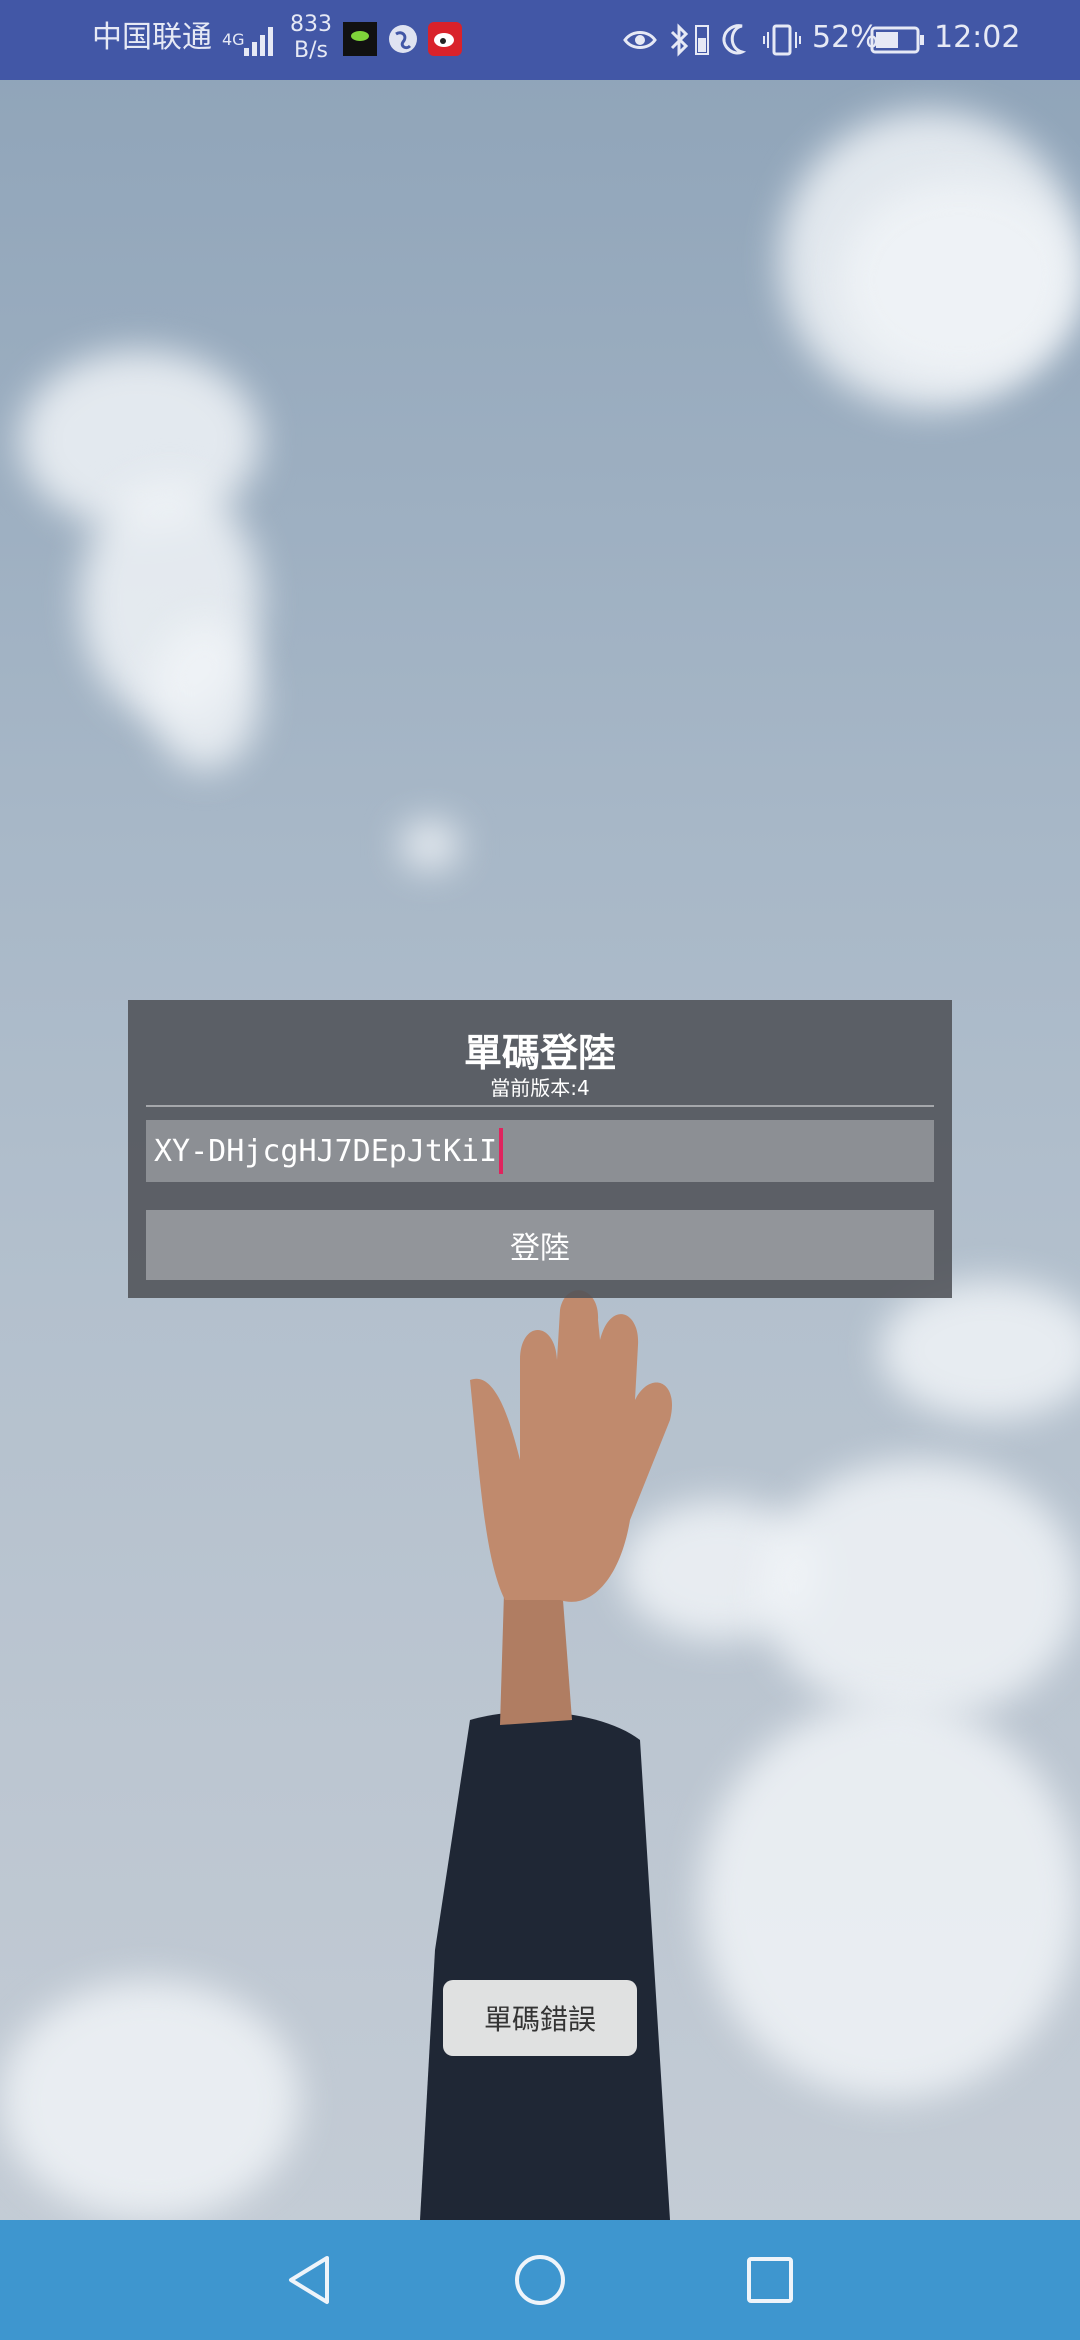  I want to click on bluetooth-icon, so click(679, 40).